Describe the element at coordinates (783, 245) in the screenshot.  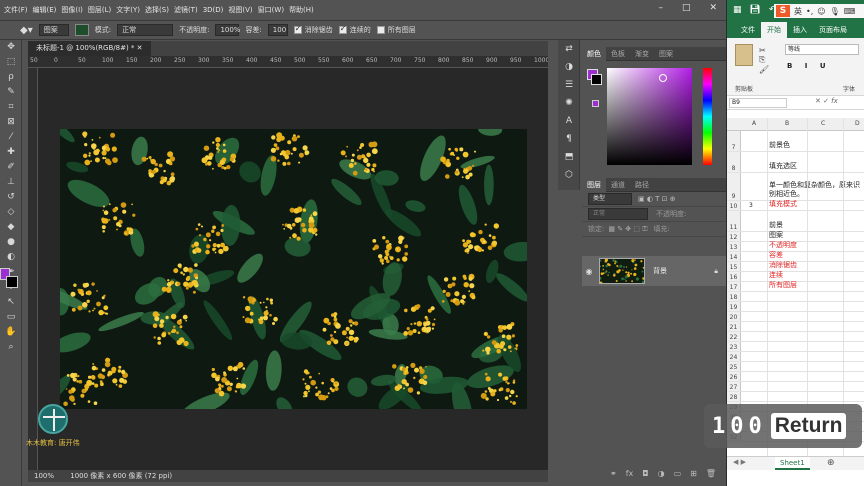
I see `cell-b: 不透明度` at that location.